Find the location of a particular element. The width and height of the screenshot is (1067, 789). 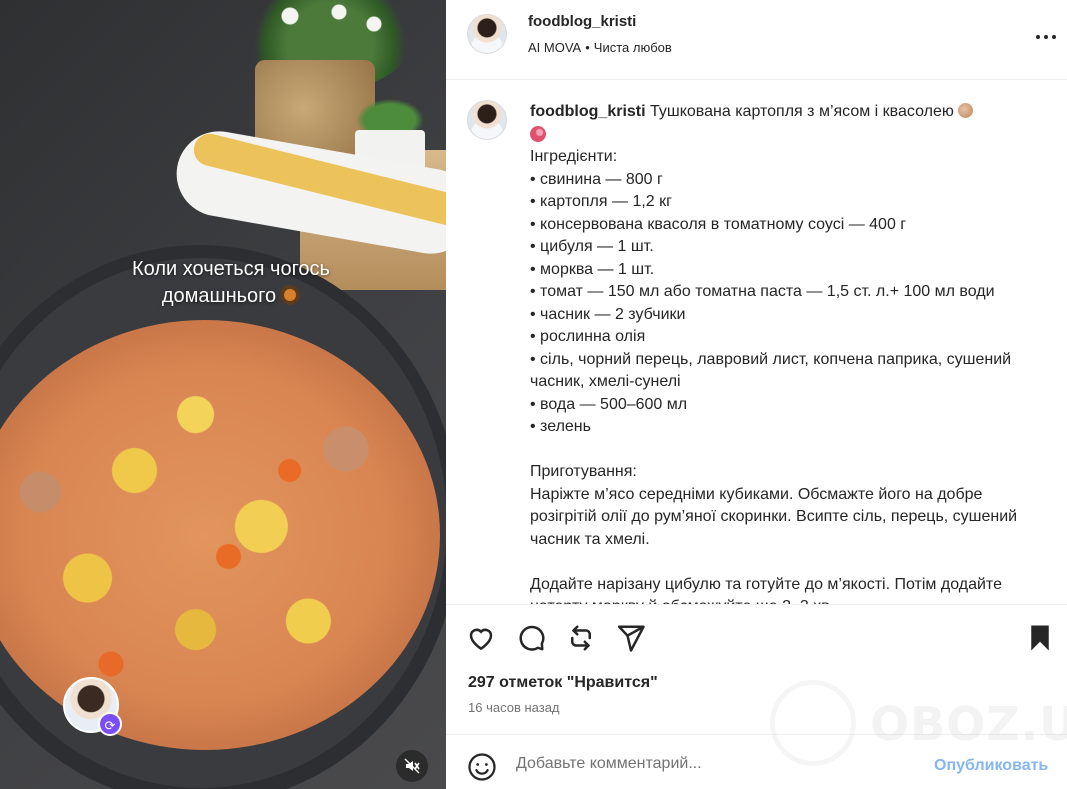

watermark: OBOZ.UA is located at coordinates (968, 724).